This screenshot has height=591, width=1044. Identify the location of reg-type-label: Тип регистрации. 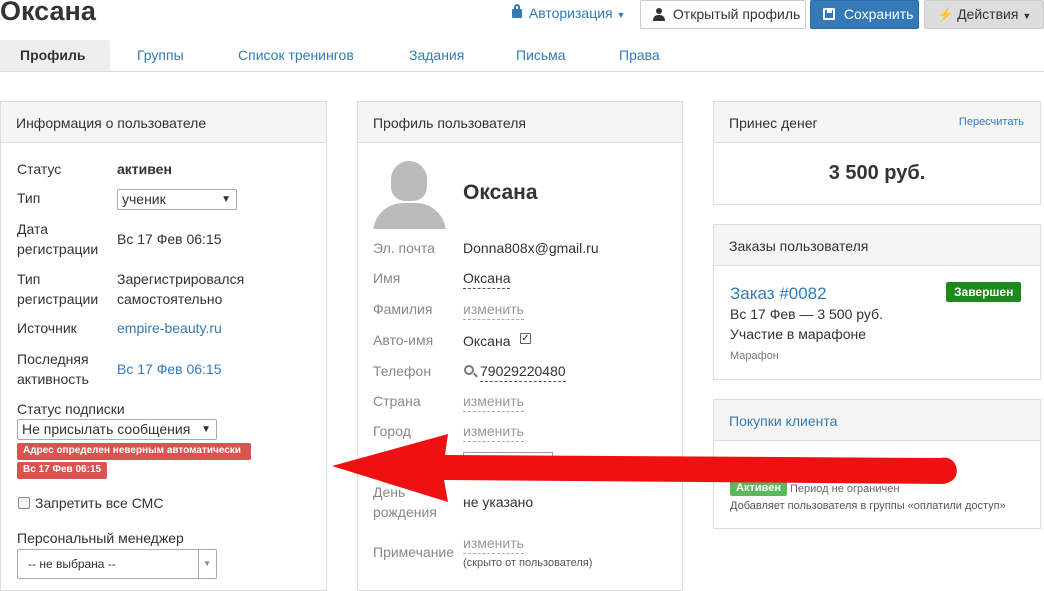
(58, 289).